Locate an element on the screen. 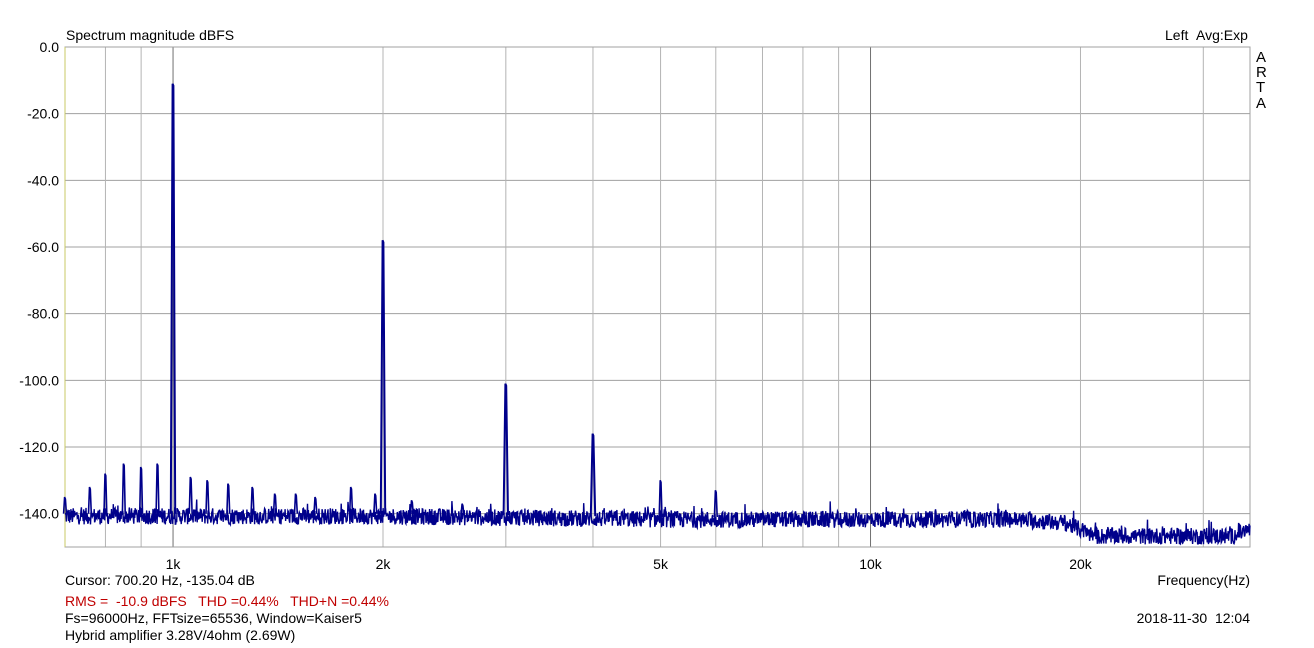 This screenshot has height=648, width=1314. x-axis-label: Frequency(Hz) is located at coordinates (1203, 580).